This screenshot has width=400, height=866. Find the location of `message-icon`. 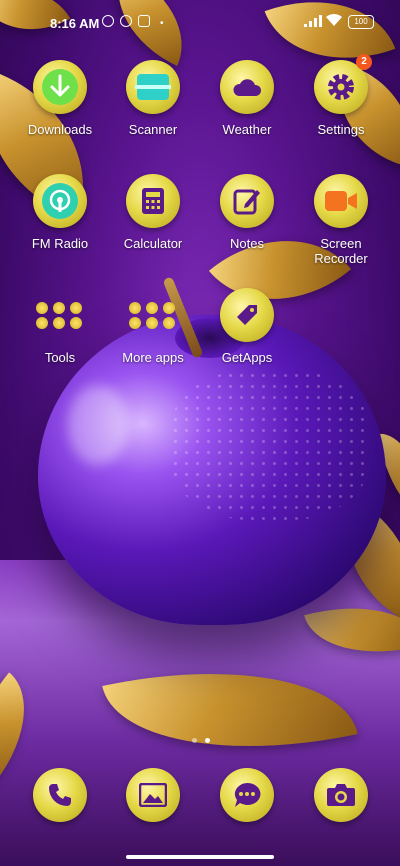

message-icon is located at coordinates (247, 794).